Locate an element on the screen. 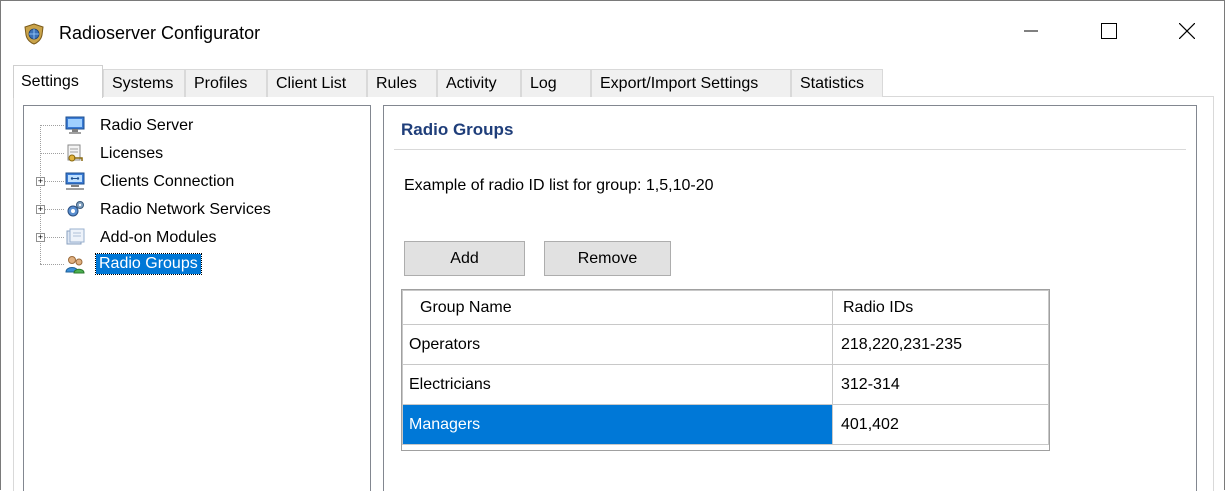 The height and width of the screenshot is (491, 1225). tree-item-add-on-modules: Add-on Modules is located at coordinates (158, 238).